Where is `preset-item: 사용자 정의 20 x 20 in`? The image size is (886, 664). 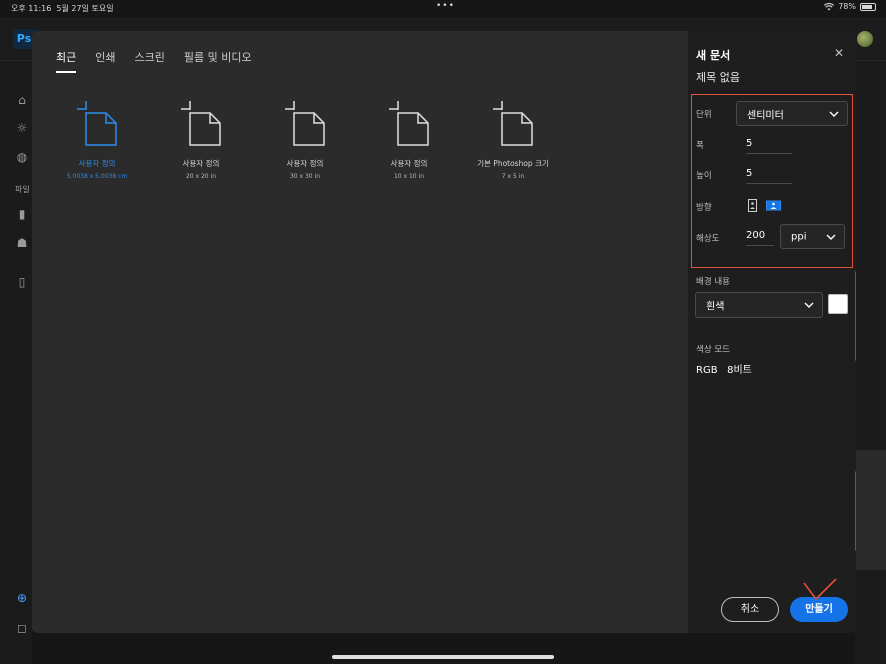 preset-item: 사용자 정의 20 x 20 in is located at coordinates (201, 140).